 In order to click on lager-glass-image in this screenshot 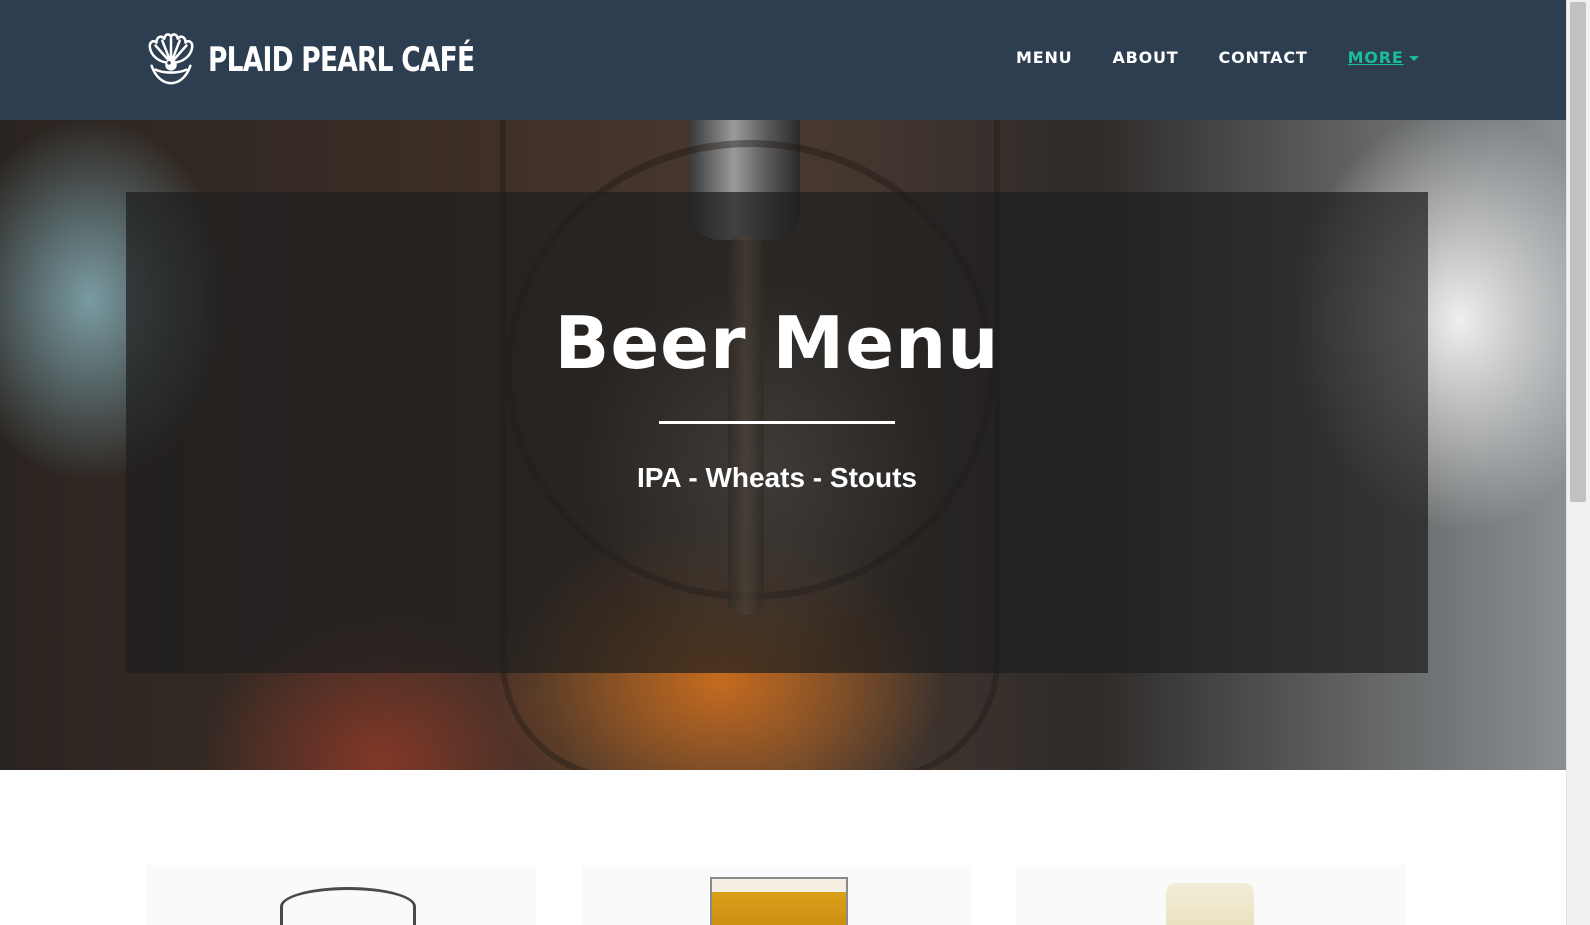, I will do `click(779, 901)`.